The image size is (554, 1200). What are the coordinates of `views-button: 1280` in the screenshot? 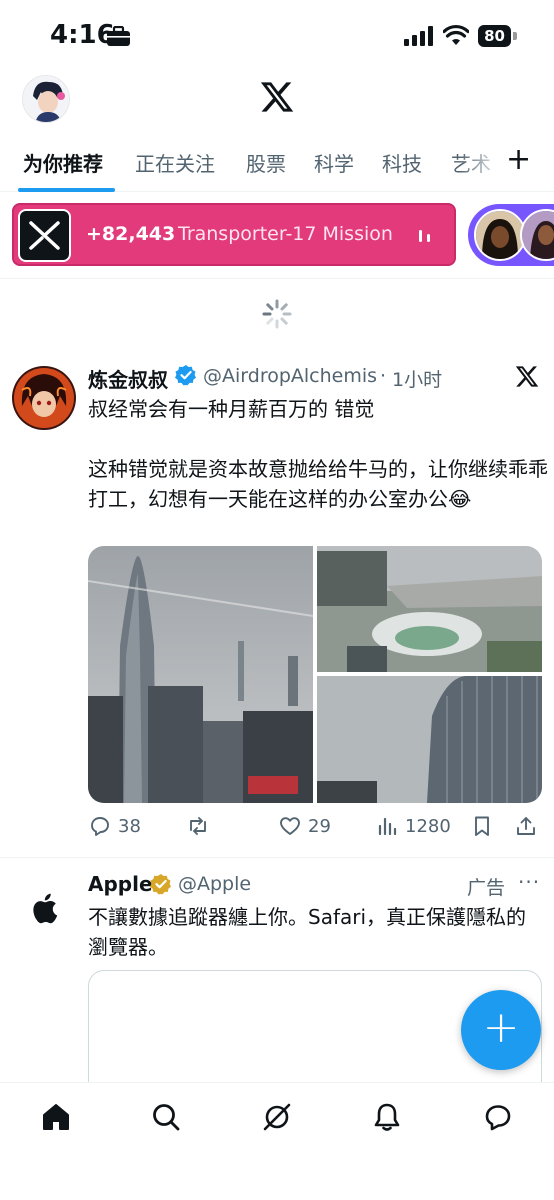 It's located at (413, 826).